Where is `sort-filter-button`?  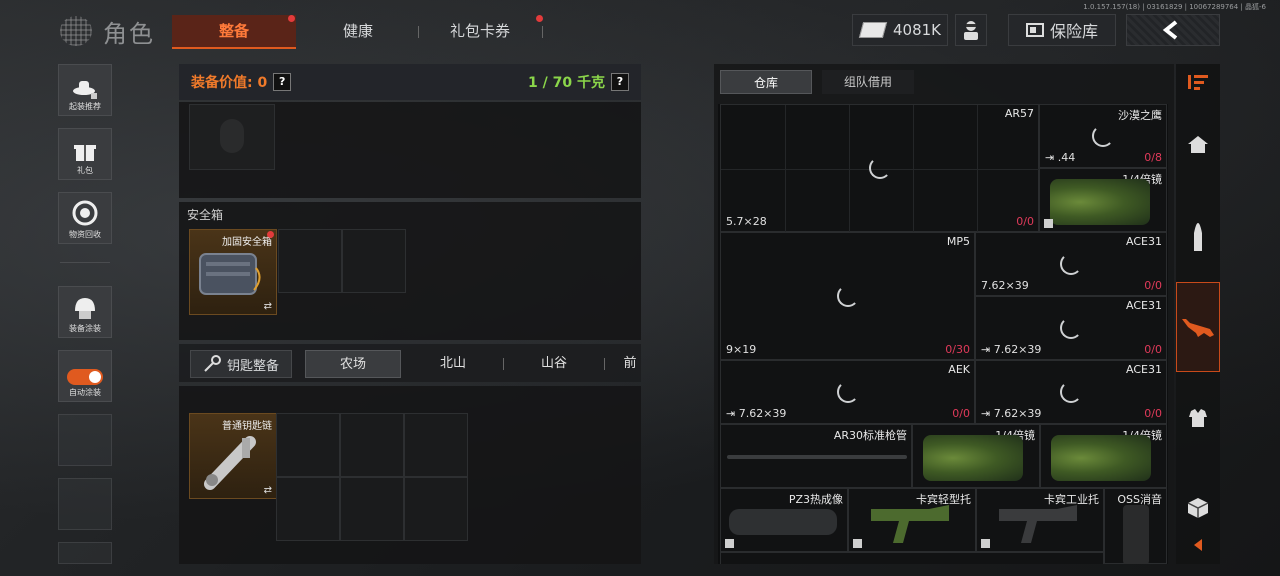 sort-filter-button is located at coordinates (1198, 82).